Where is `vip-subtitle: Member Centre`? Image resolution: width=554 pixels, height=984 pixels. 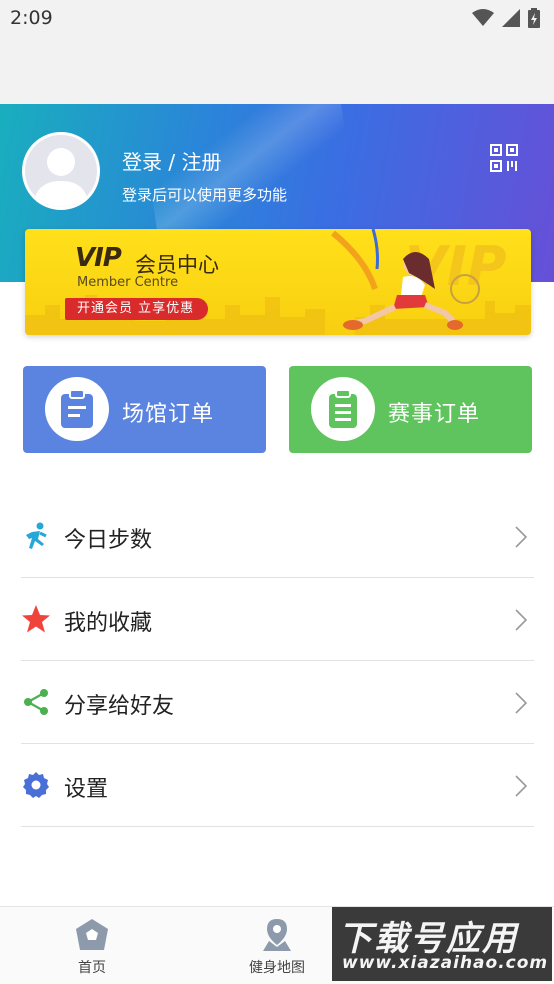 vip-subtitle: Member Centre is located at coordinates (128, 282).